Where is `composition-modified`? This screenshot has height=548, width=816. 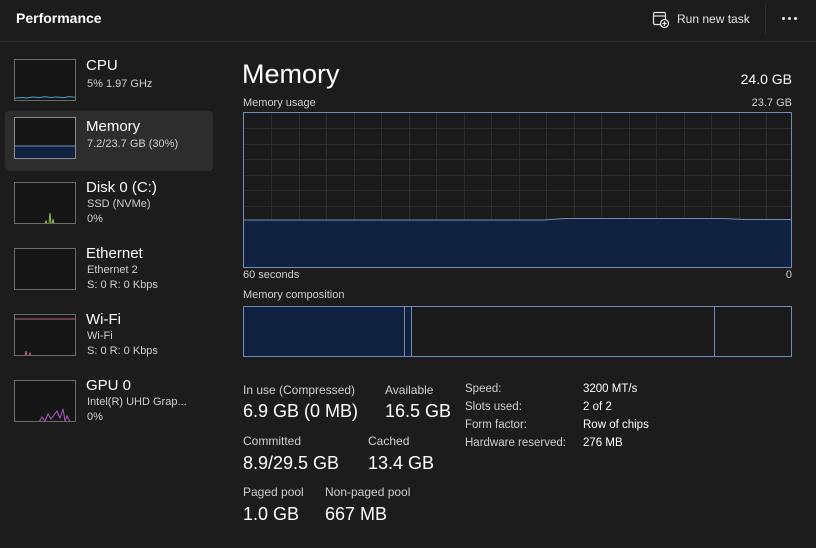 composition-modified is located at coordinates (409, 331).